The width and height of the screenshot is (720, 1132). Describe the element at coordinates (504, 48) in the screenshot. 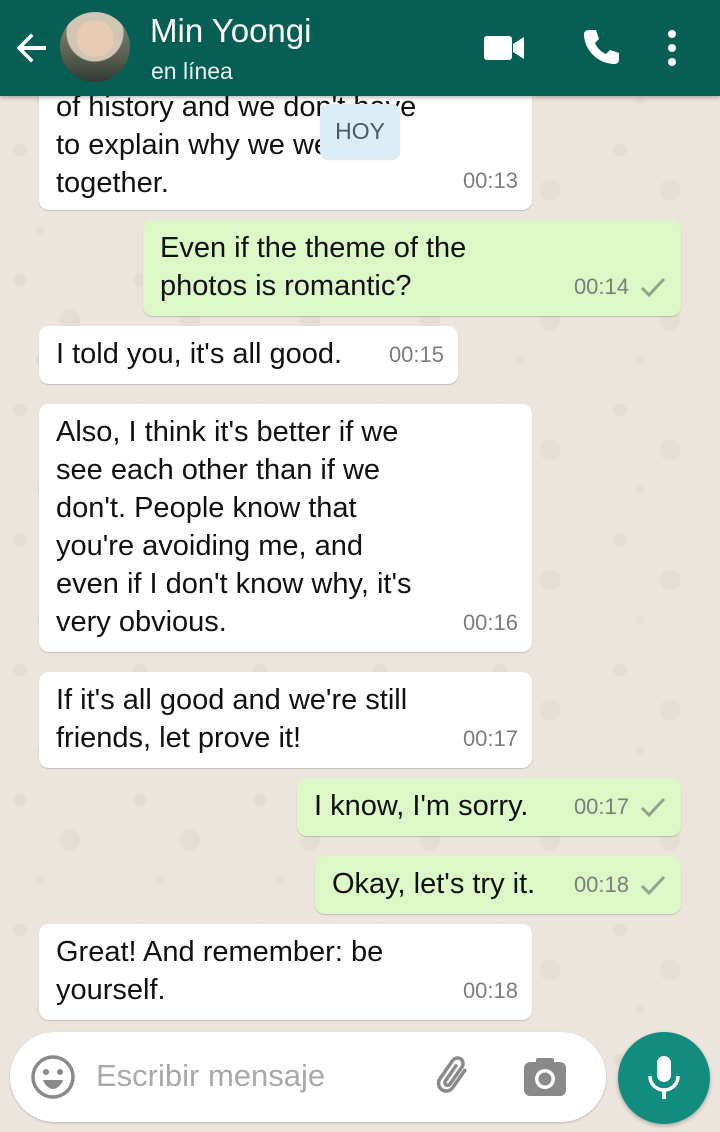

I see `video-call-icon` at that location.